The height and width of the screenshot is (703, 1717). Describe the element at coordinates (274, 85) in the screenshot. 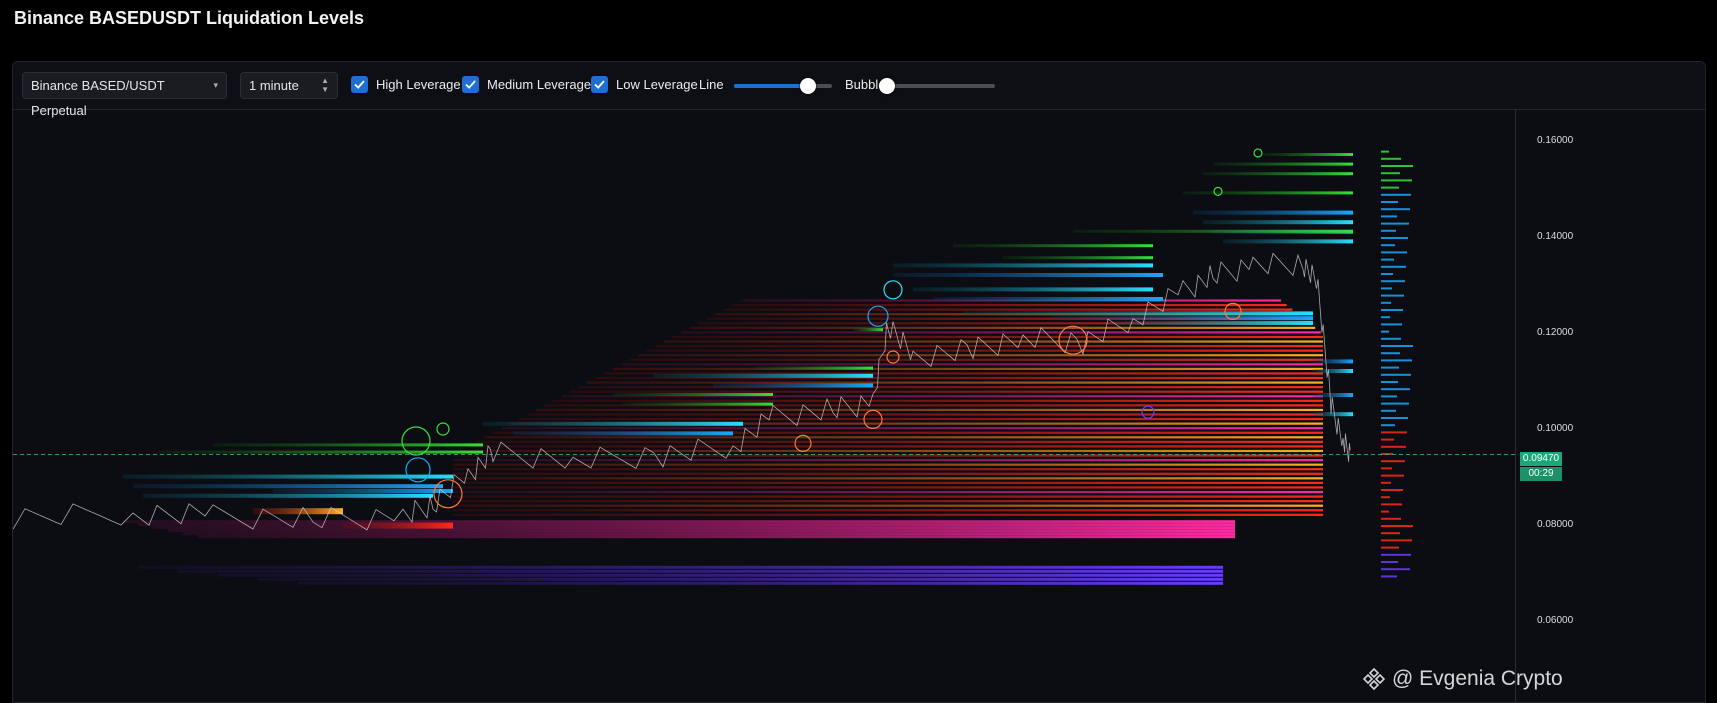

I see `interval-select-value: 1 minute` at that location.